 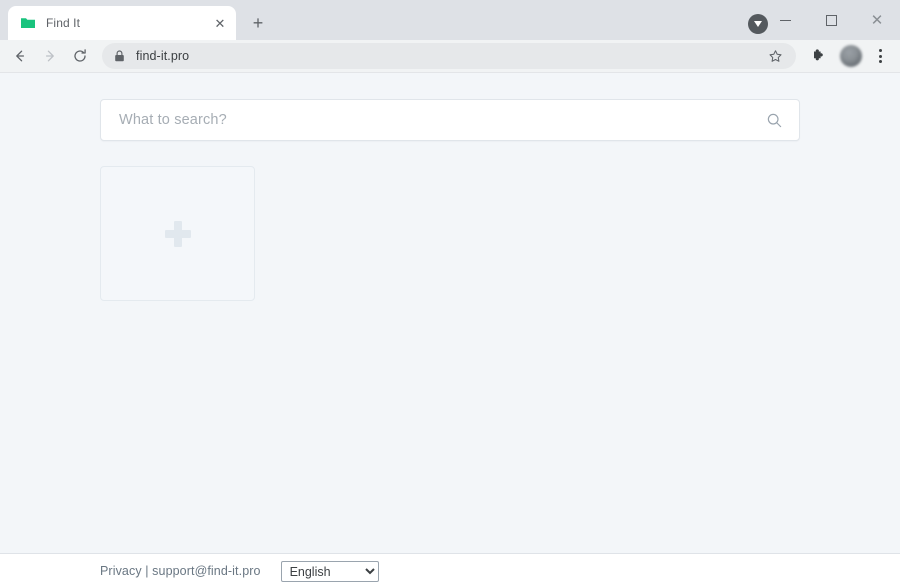 I want to click on avatar, so click(x=851, y=56).